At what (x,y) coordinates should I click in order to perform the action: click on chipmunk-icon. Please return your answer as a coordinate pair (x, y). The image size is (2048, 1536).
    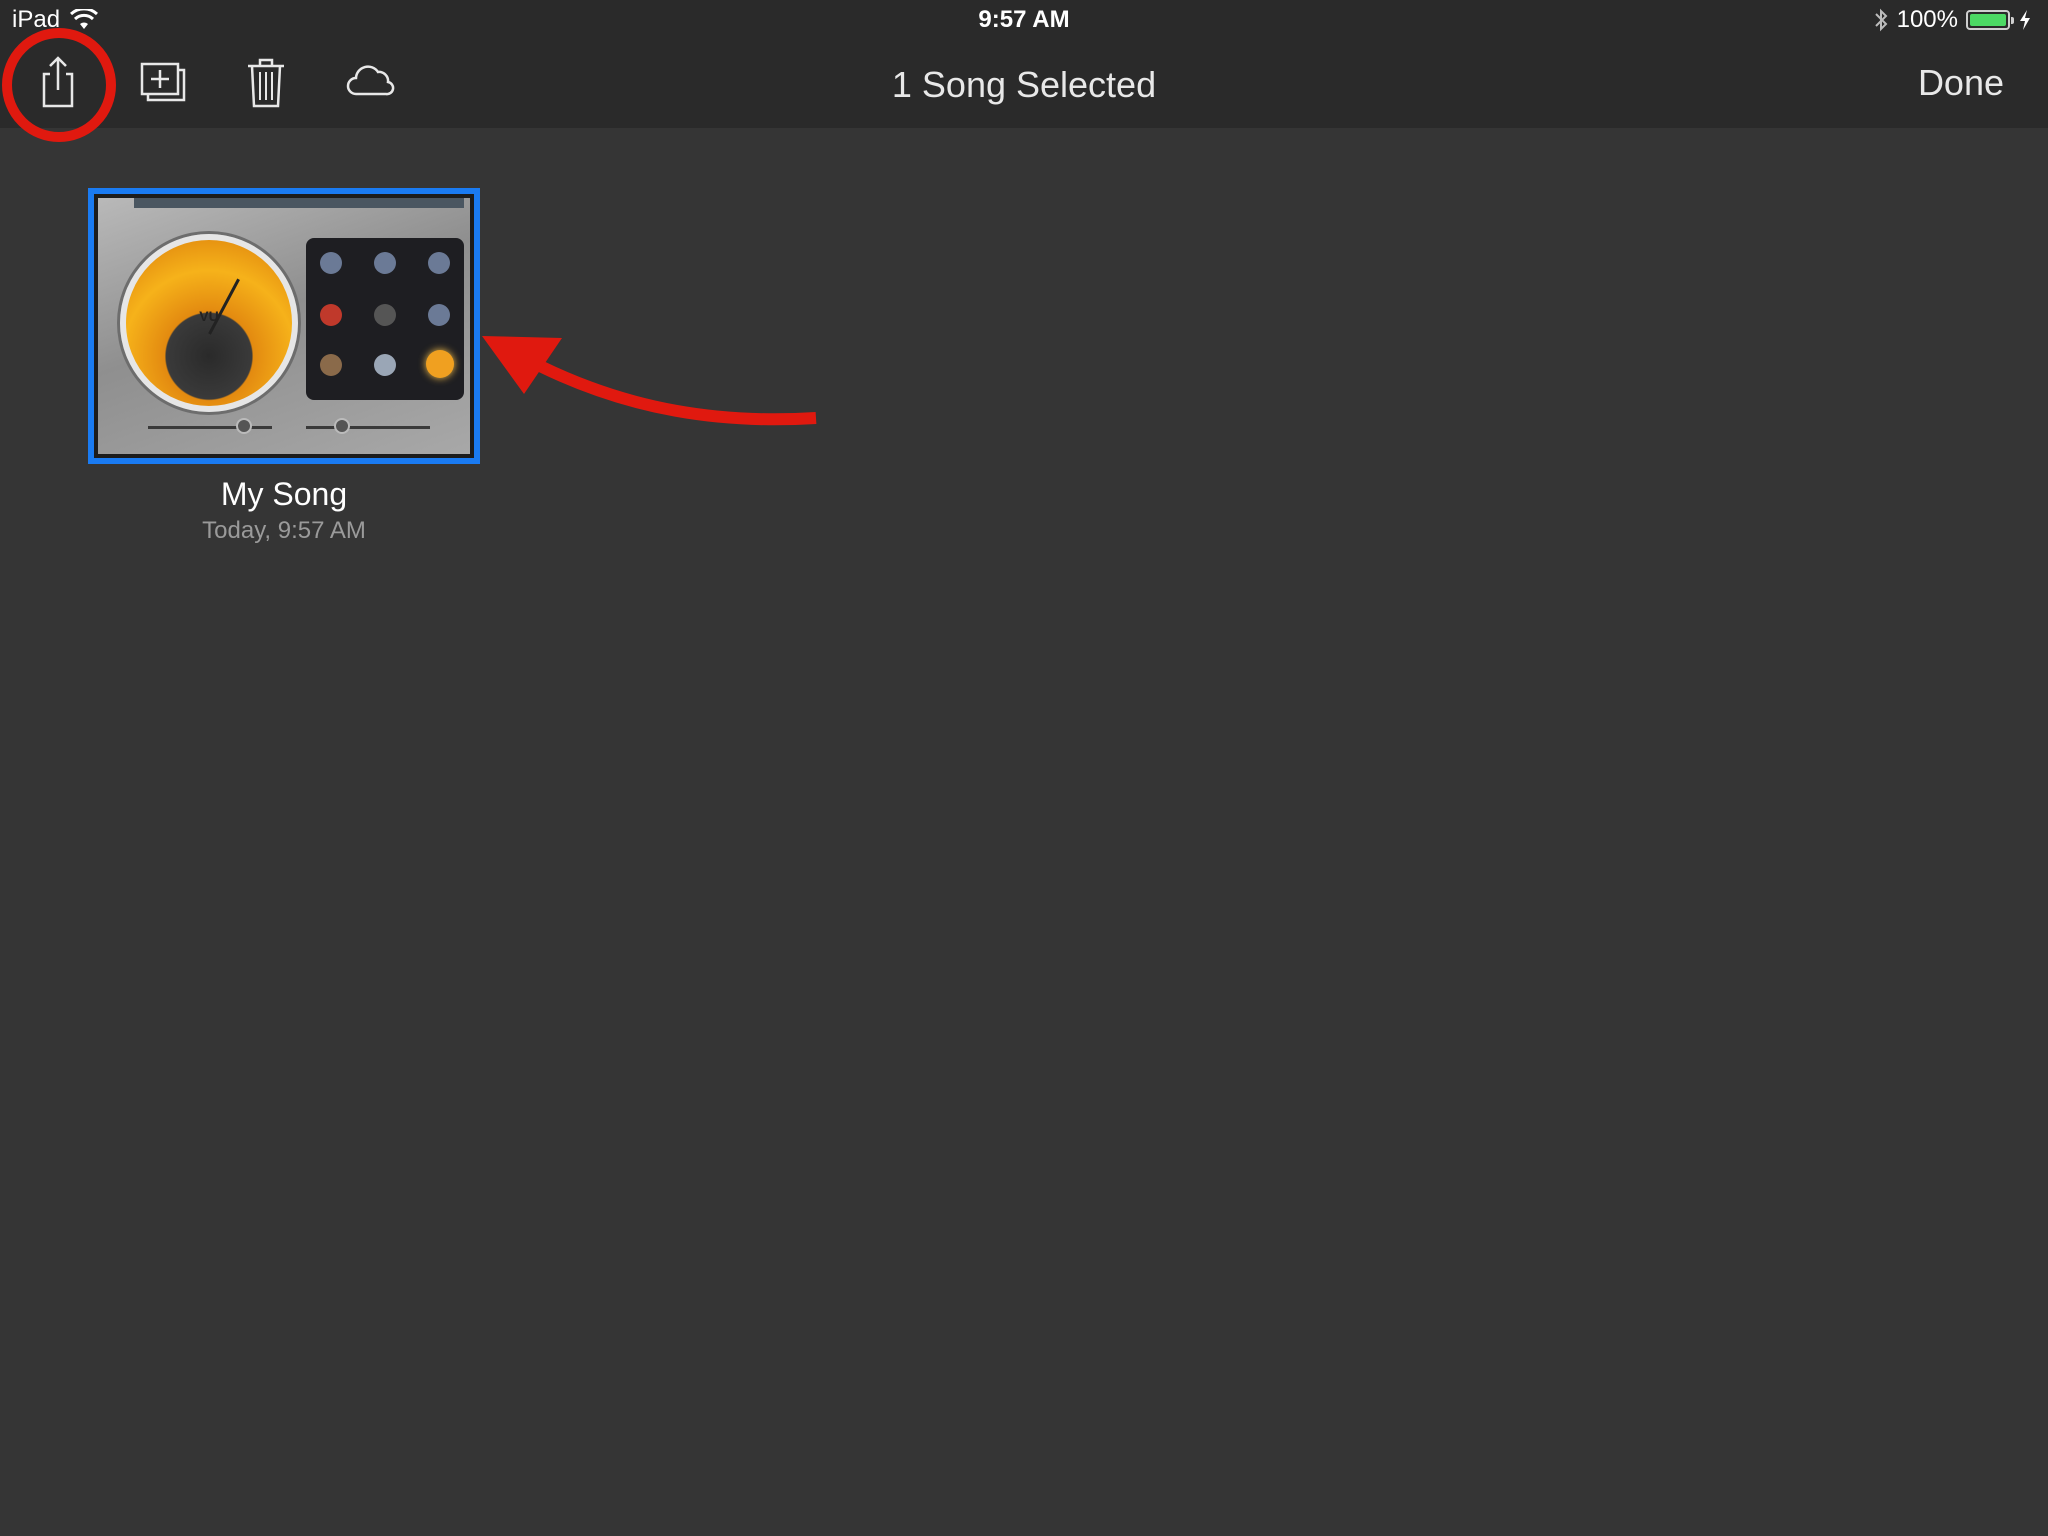
    Looking at the image, I should click on (331, 365).